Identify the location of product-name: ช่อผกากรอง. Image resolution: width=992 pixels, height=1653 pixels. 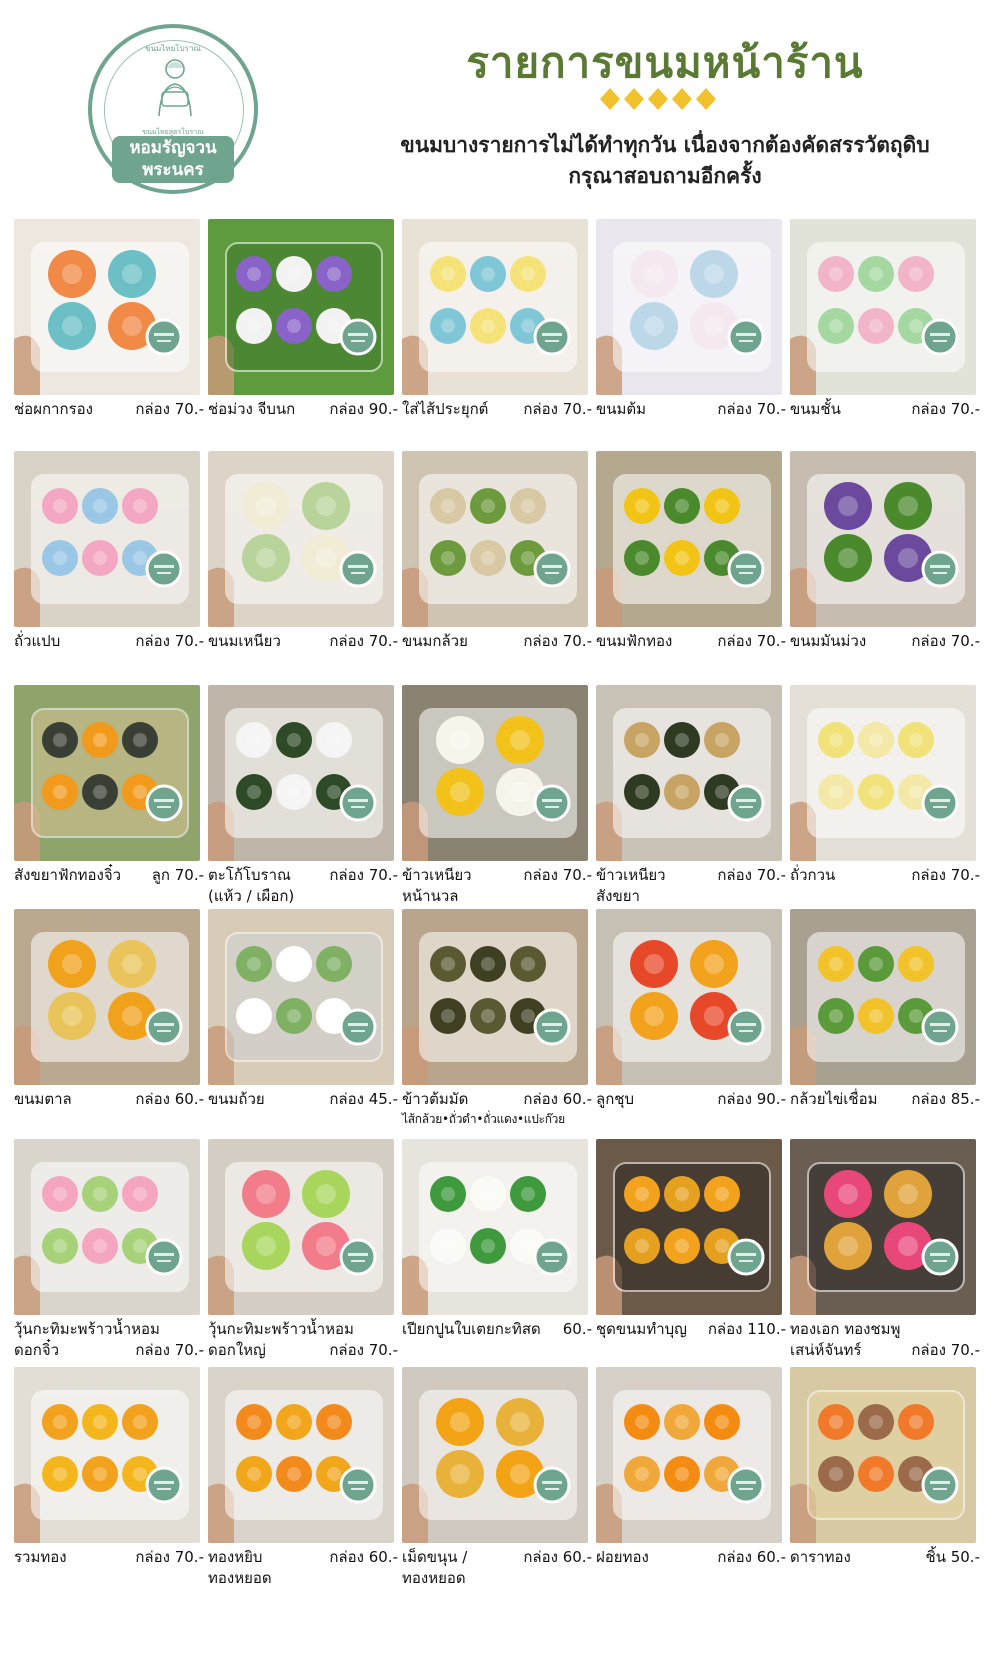
(53, 409).